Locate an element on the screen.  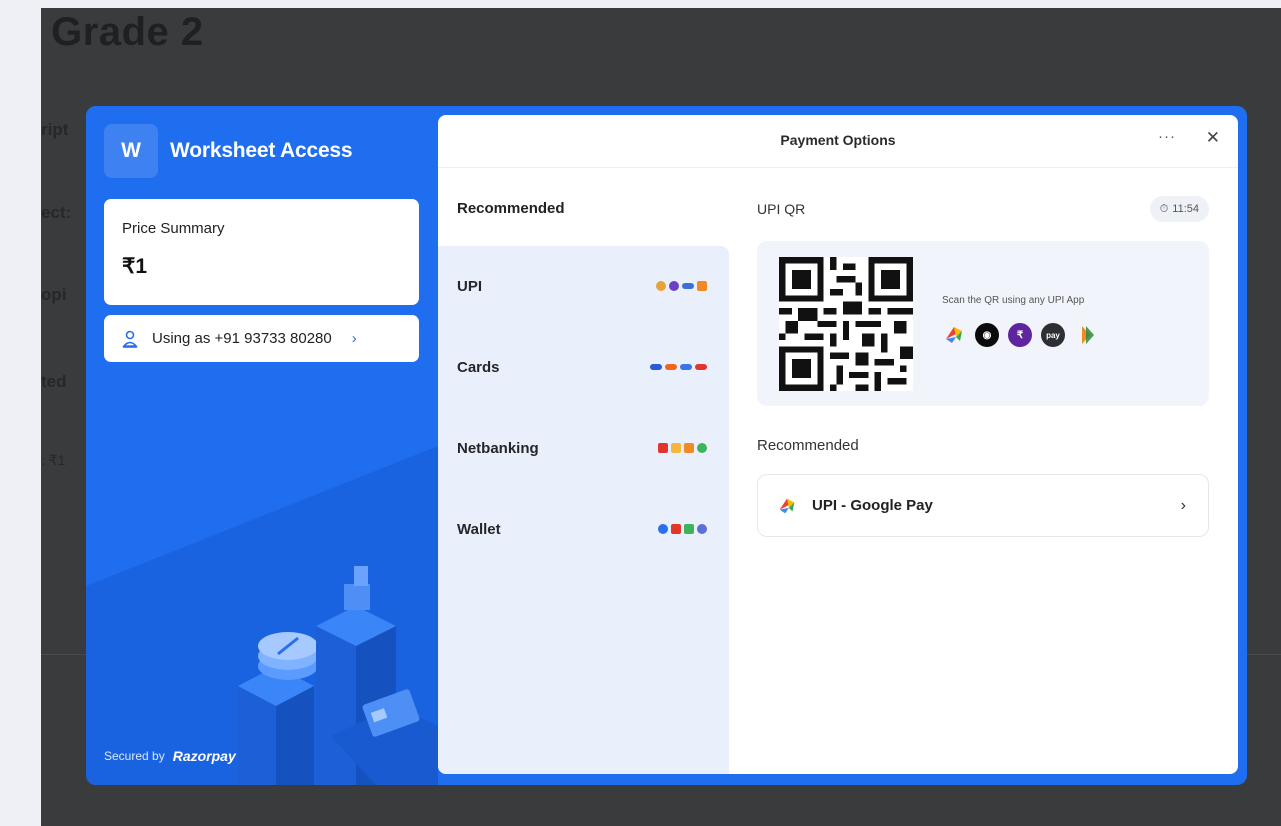
timer-value: 11:54 is located at coordinates (1185, 209).